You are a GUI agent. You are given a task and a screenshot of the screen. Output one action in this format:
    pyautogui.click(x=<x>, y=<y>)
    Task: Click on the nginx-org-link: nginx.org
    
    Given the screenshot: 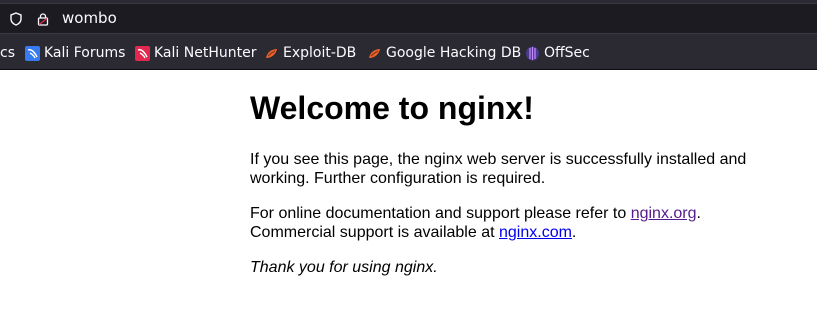 What is the action you would take?
    pyautogui.click(x=664, y=213)
    